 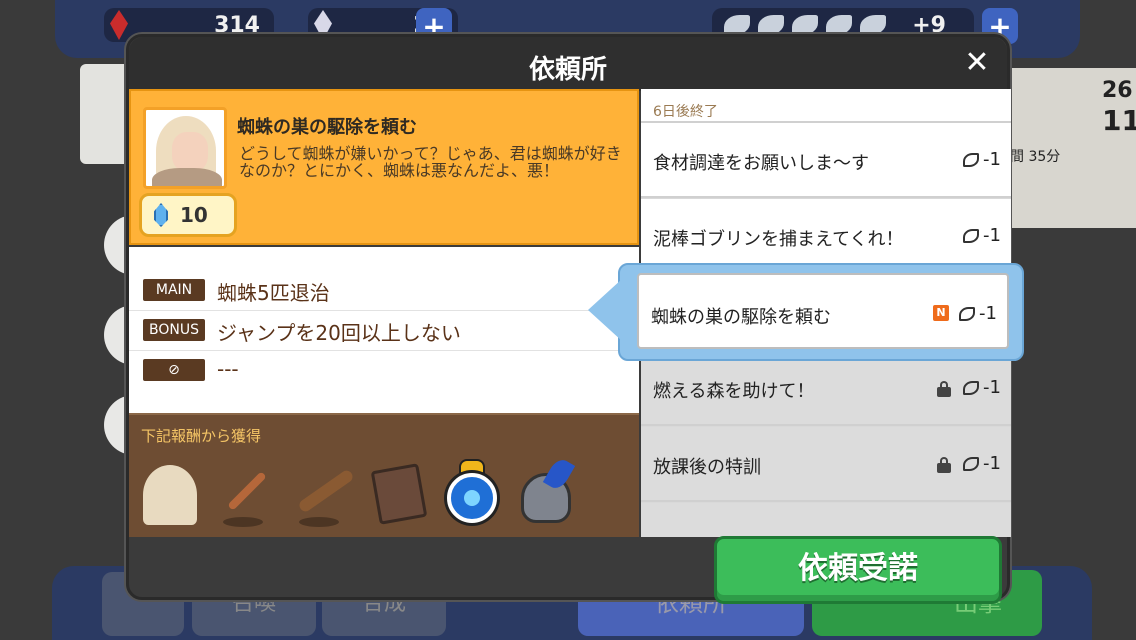 What do you see at coordinates (734, 391) in the screenshot?
I see `list-item-title: 燃える森を助けて！` at bounding box center [734, 391].